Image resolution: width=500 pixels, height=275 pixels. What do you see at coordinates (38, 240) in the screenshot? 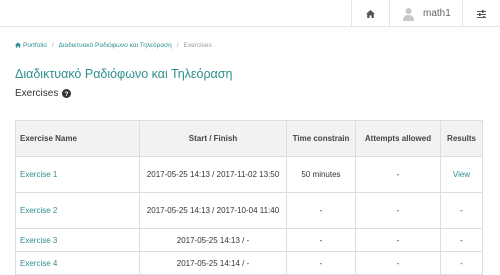
I see `exercise-link: Exercise 3` at bounding box center [38, 240].